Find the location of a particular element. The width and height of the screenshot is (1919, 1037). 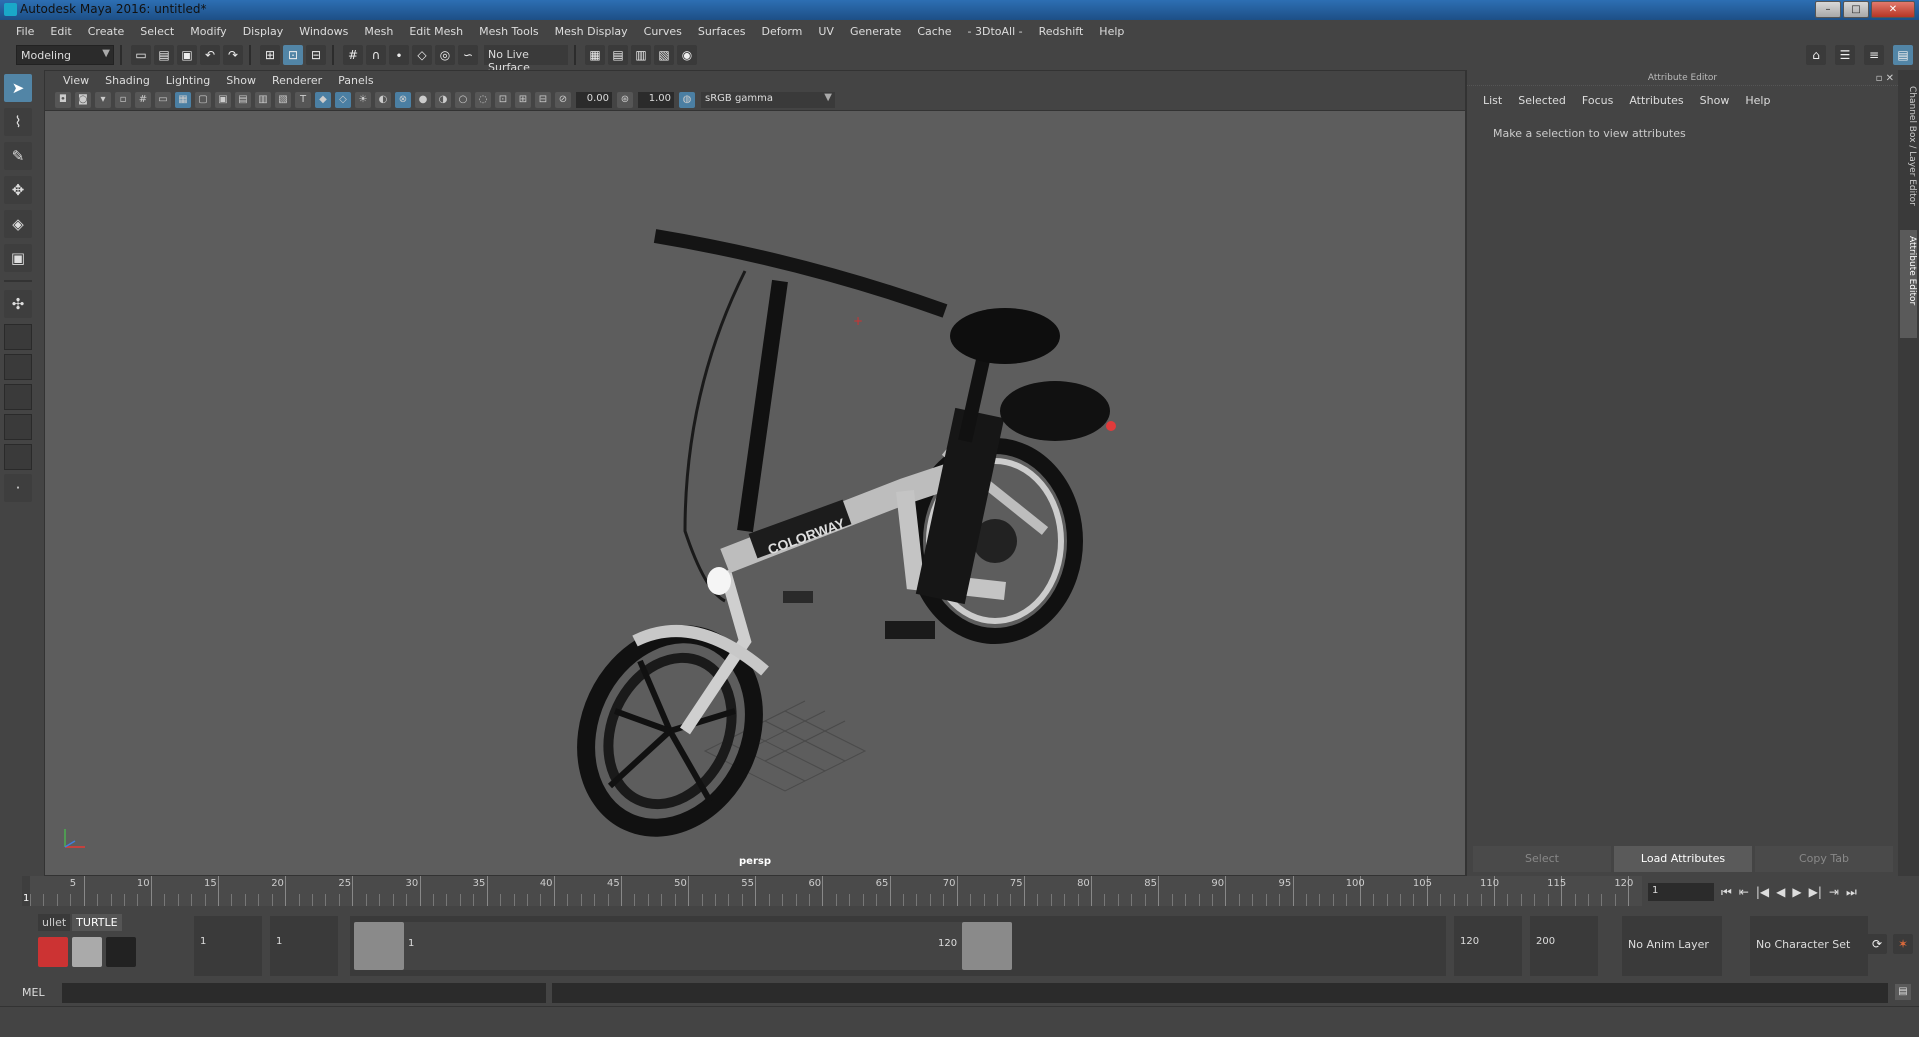

scale-tool-icon: ▣ is located at coordinates (18, 258).